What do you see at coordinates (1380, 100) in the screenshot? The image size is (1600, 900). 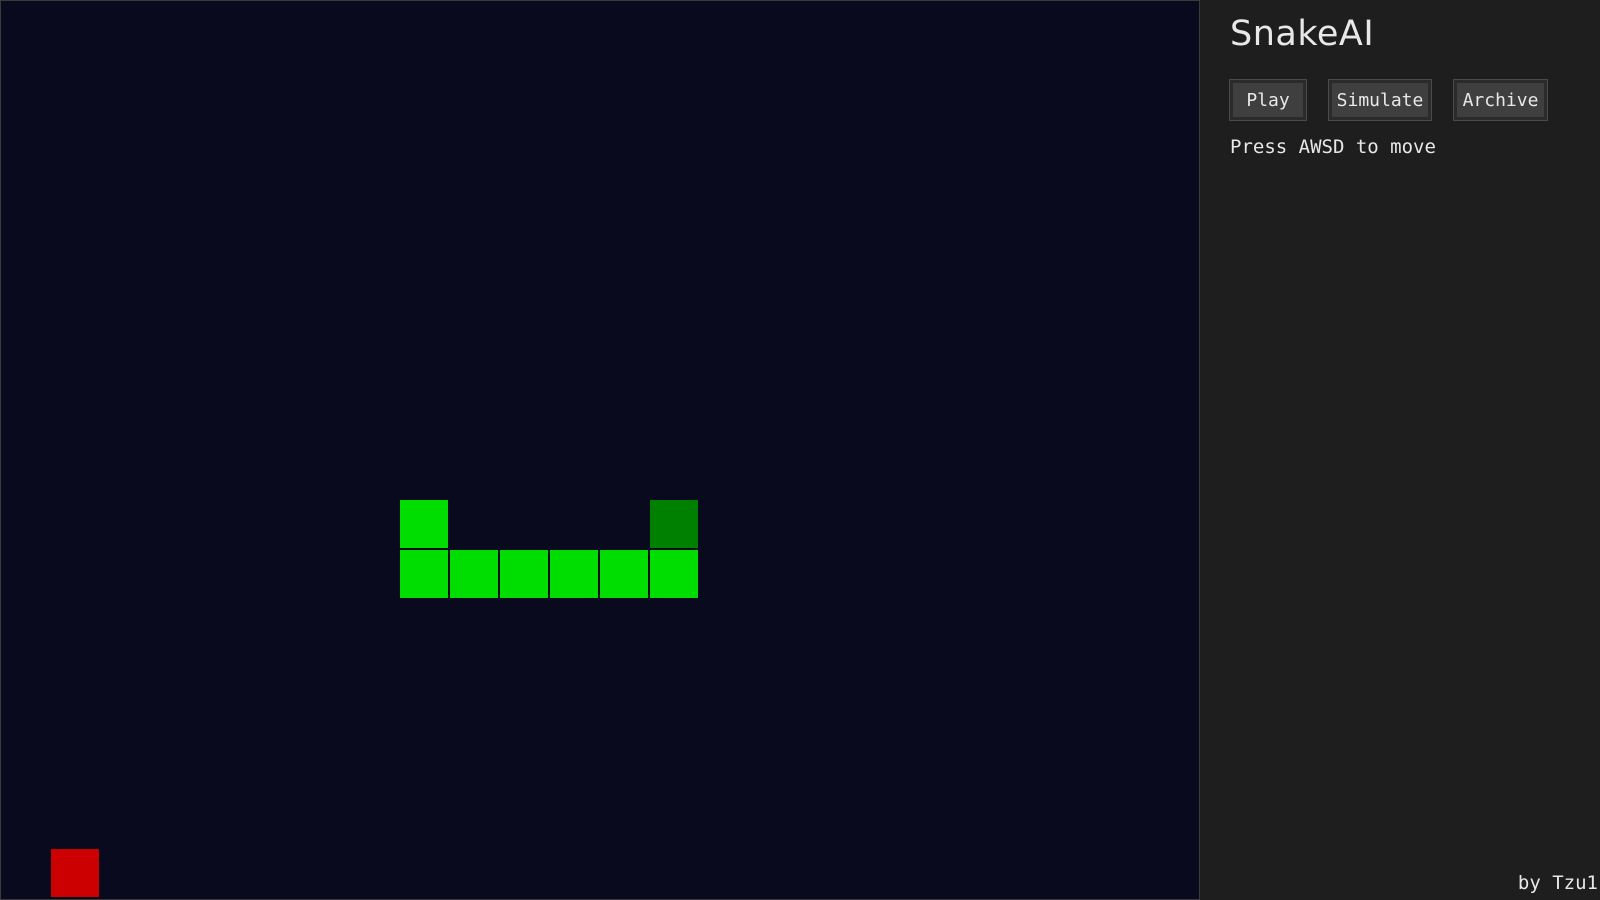 I see `simulate-button: Simulate` at bounding box center [1380, 100].